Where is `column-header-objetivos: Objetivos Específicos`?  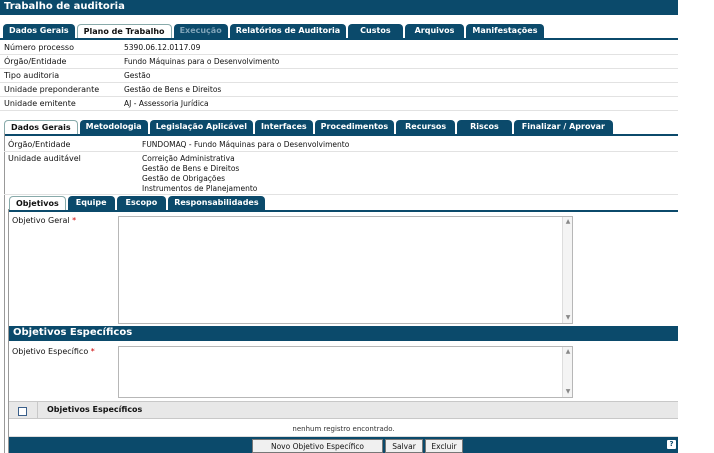 column-header-objetivos: Objetivos Específicos is located at coordinates (89, 410).